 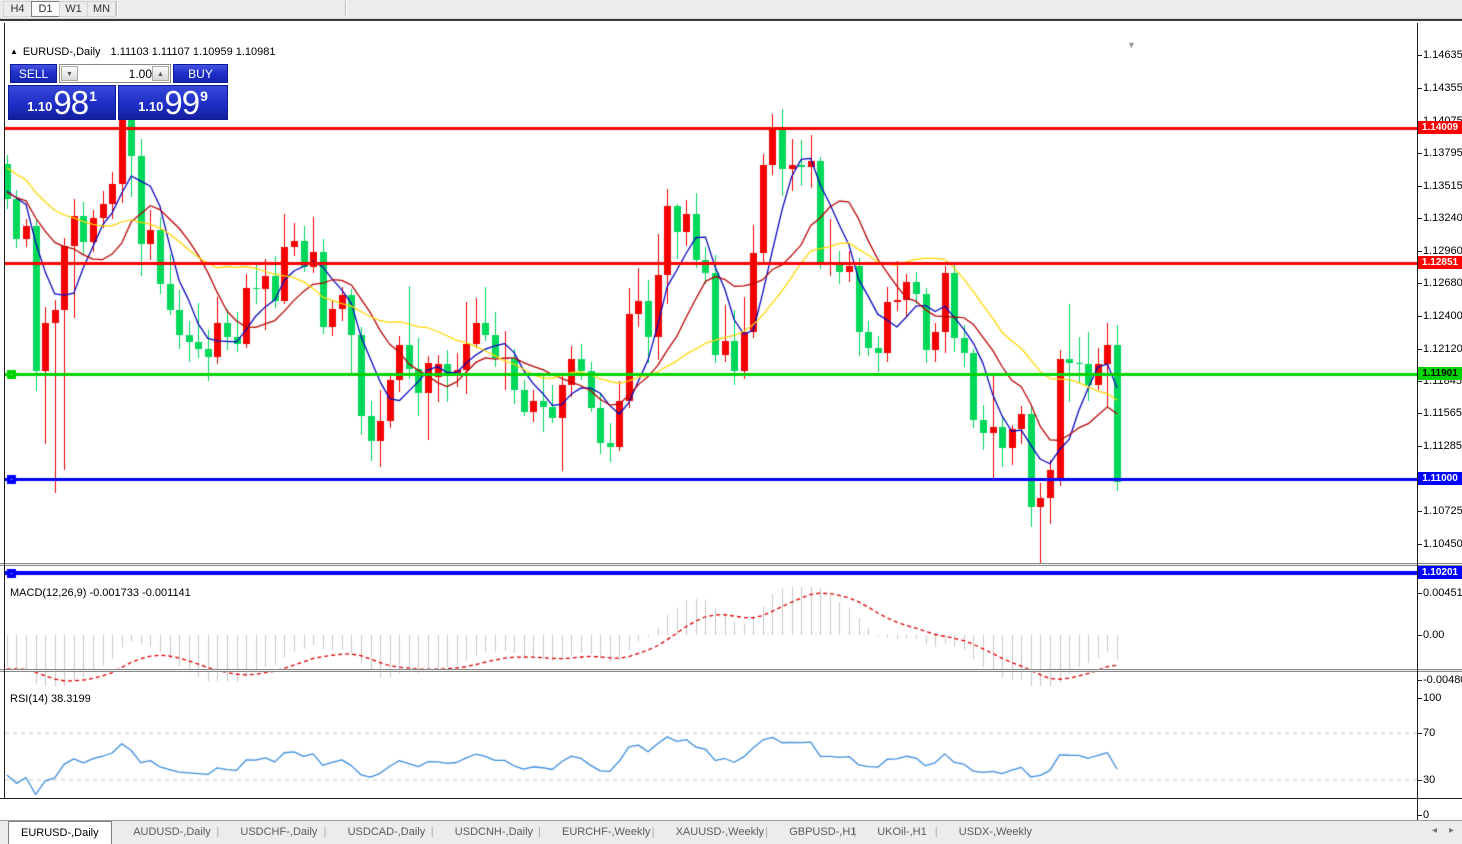 What do you see at coordinates (204, 96) in the screenshot?
I see `buy-price-pip: 9` at bounding box center [204, 96].